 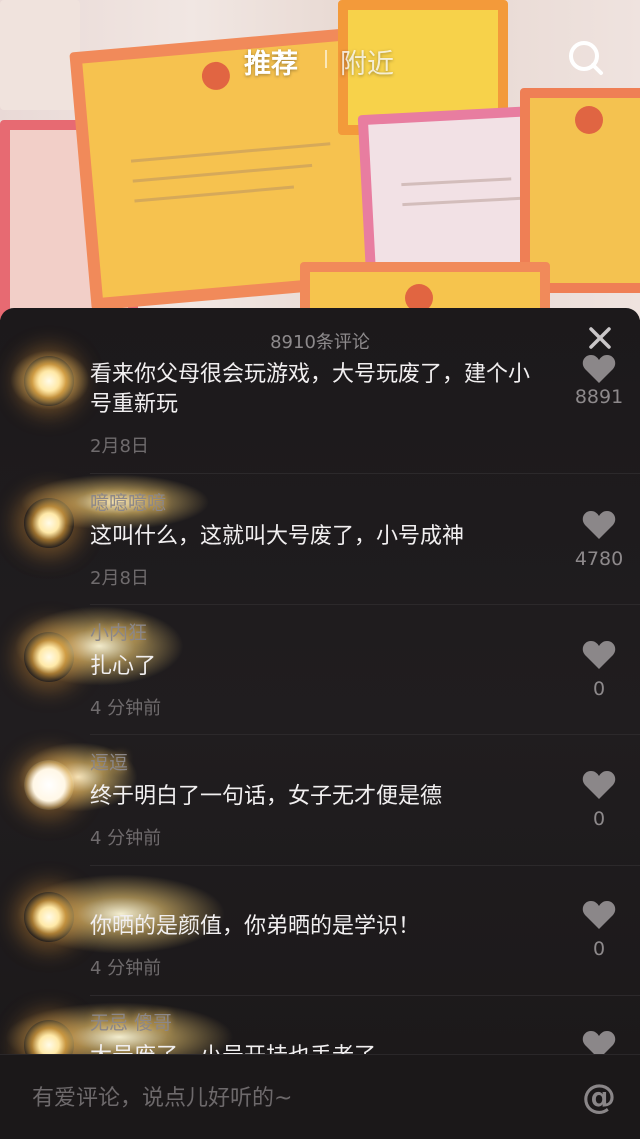 I want to click on close-button, so click(x=600, y=338).